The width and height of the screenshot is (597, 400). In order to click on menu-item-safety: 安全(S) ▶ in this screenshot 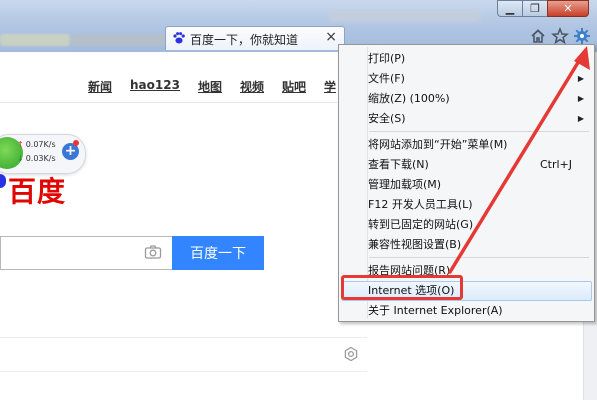, I will do `click(466, 119)`.